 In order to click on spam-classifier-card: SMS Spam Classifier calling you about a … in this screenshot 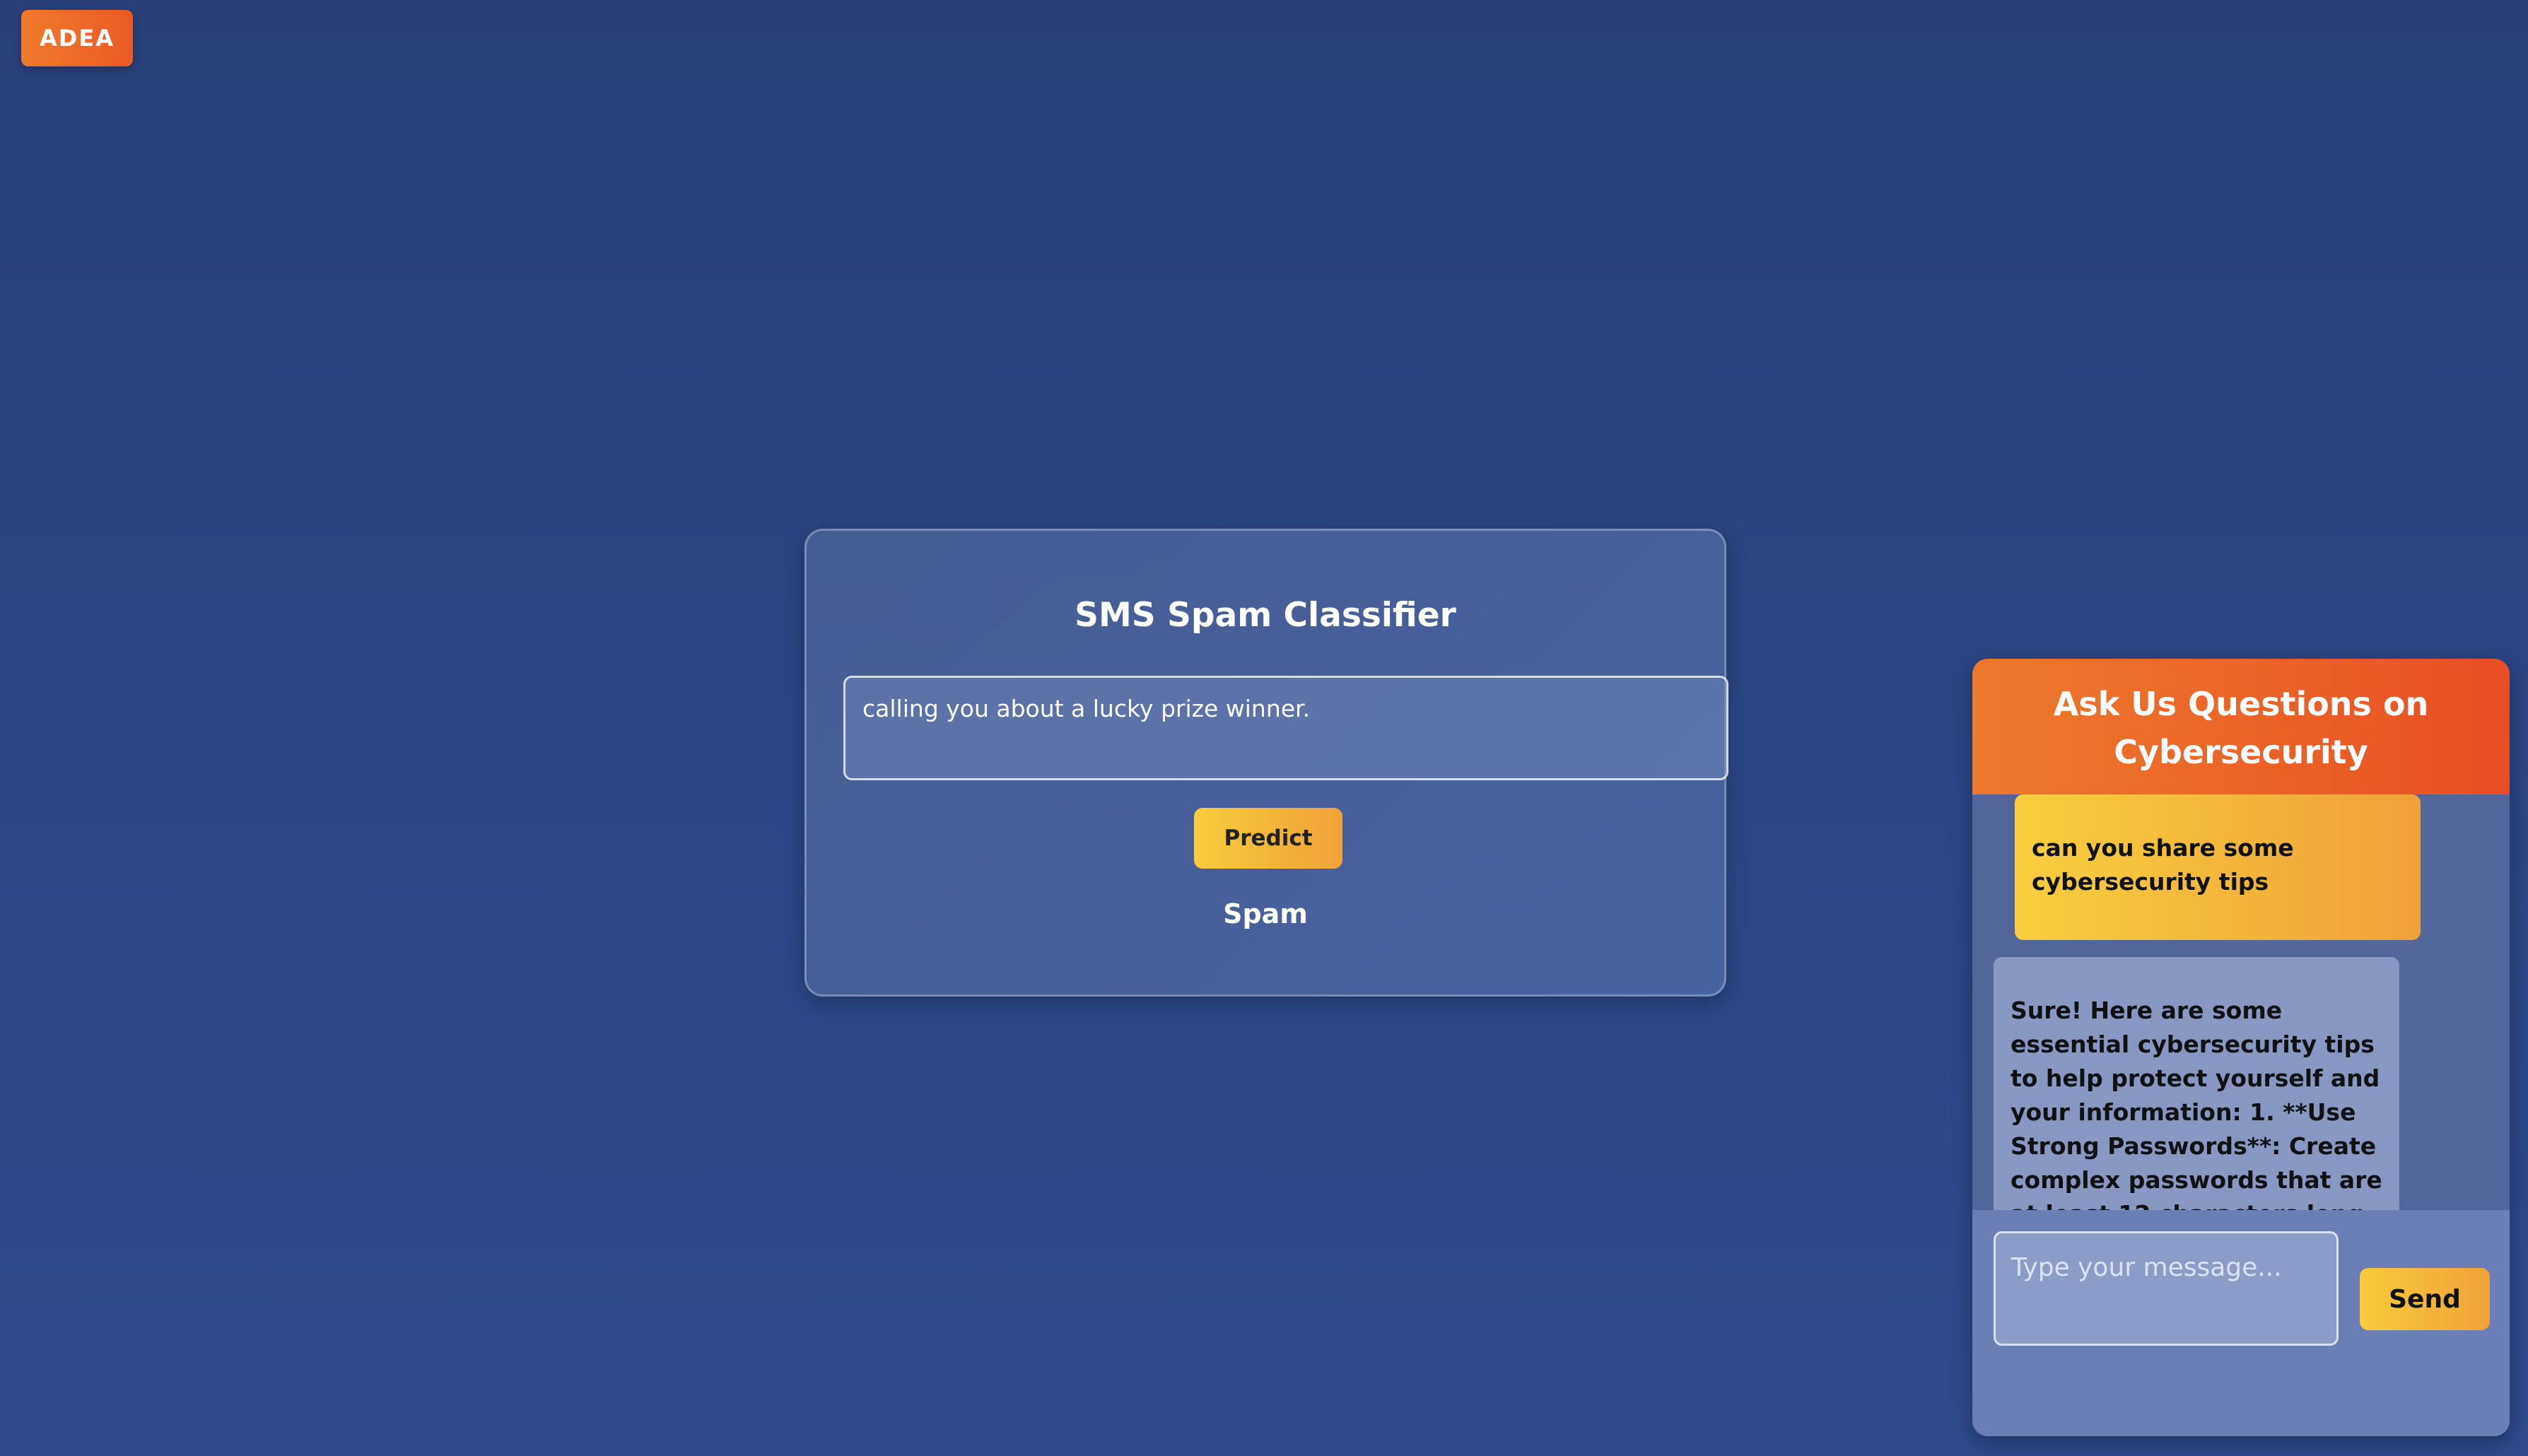, I will do `click(1266, 763)`.